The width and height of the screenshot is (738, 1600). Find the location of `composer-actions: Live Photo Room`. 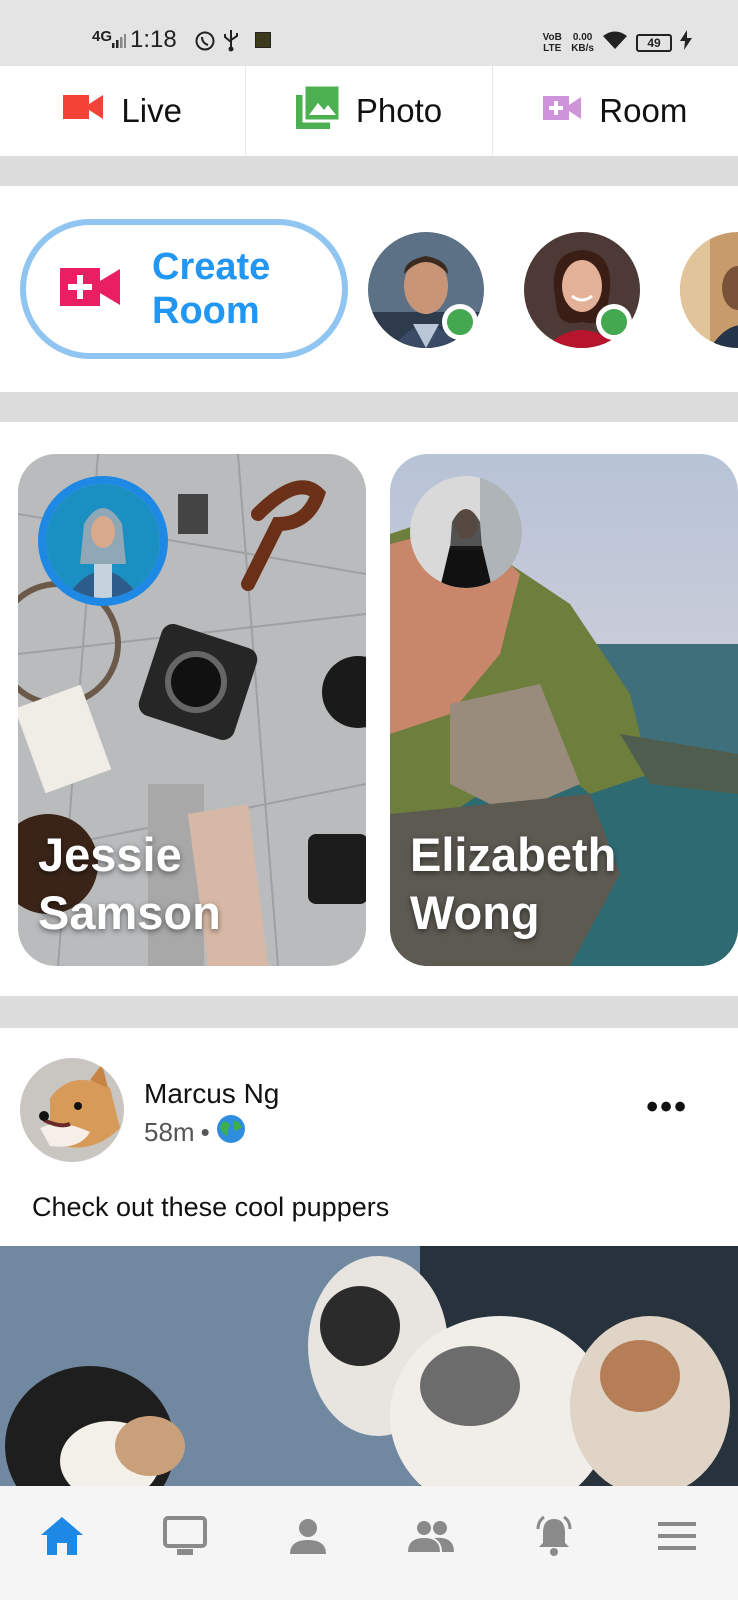

composer-actions: Live Photo Room is located at coordinates (369, 111).